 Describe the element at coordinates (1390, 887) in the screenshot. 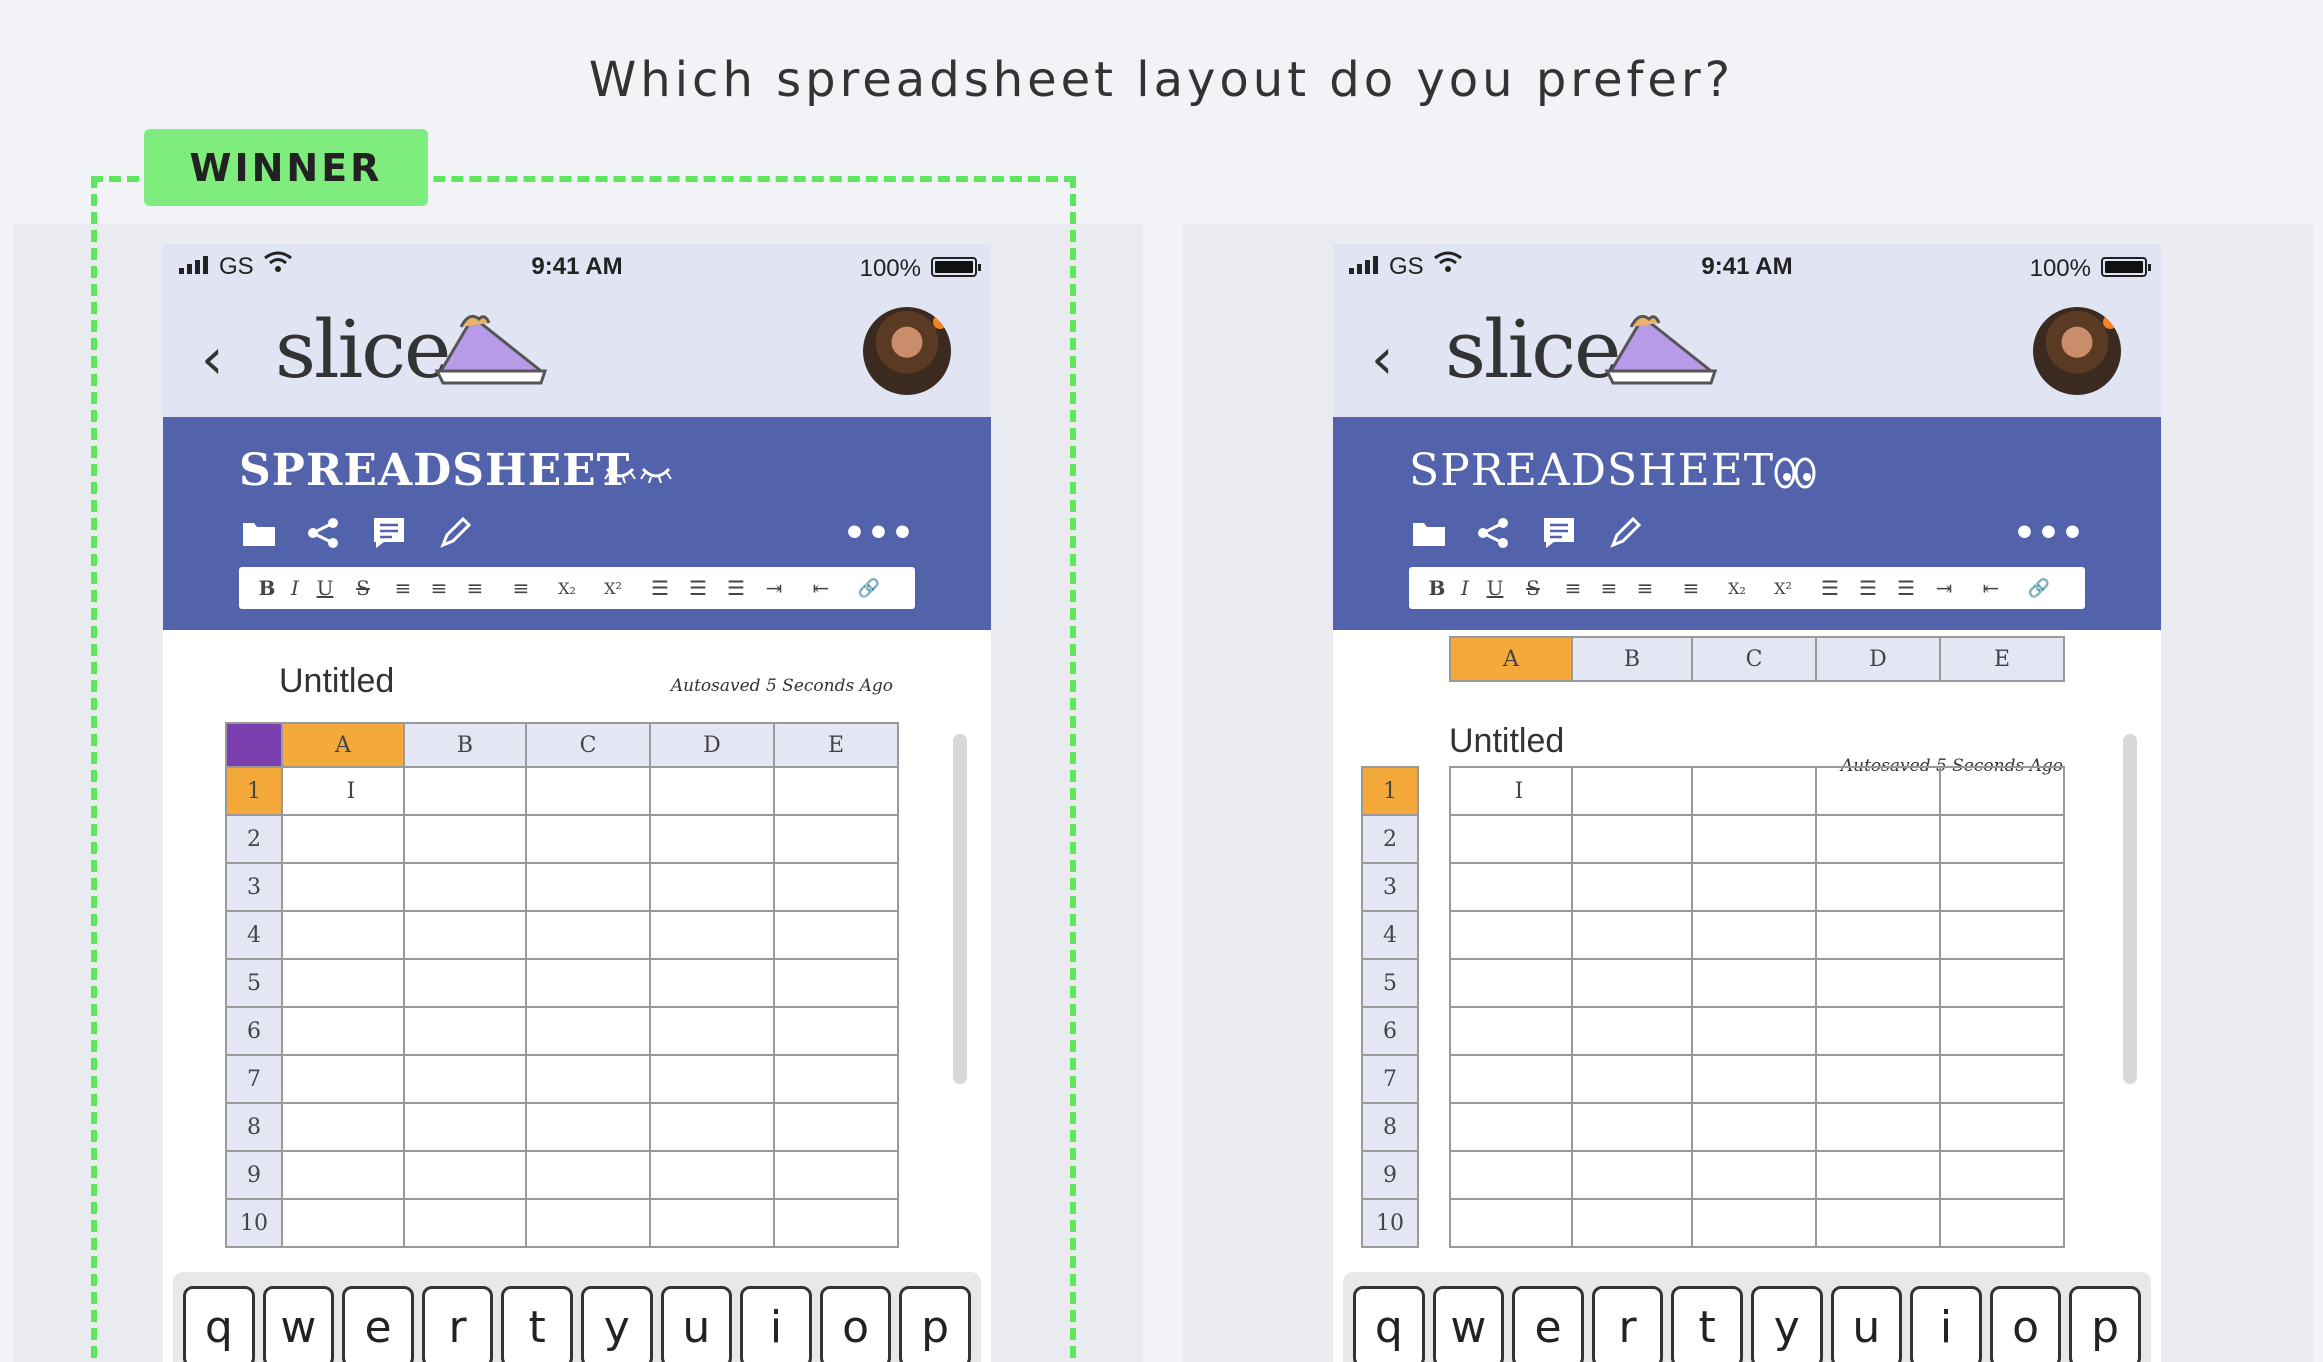

I see `row-header: 3` at that location.